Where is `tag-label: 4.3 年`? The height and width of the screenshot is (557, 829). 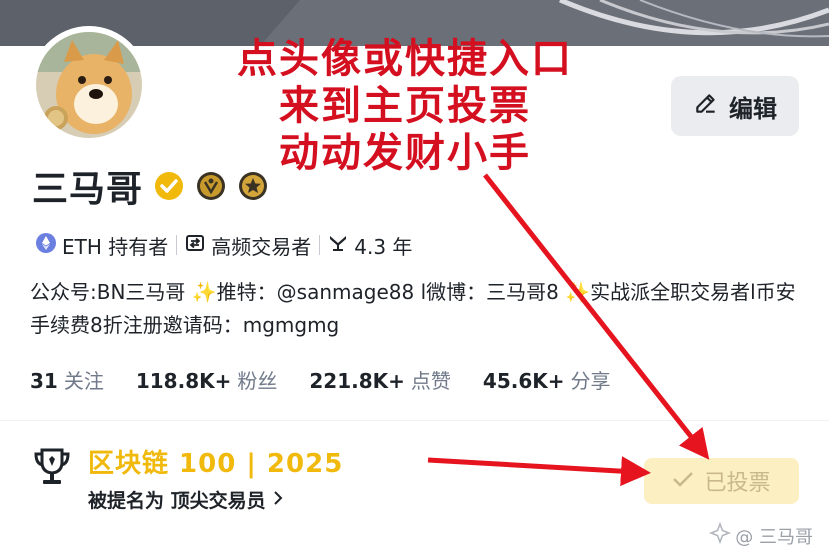
tag-label: 4.3 年 is located at coordinates (383, 246).